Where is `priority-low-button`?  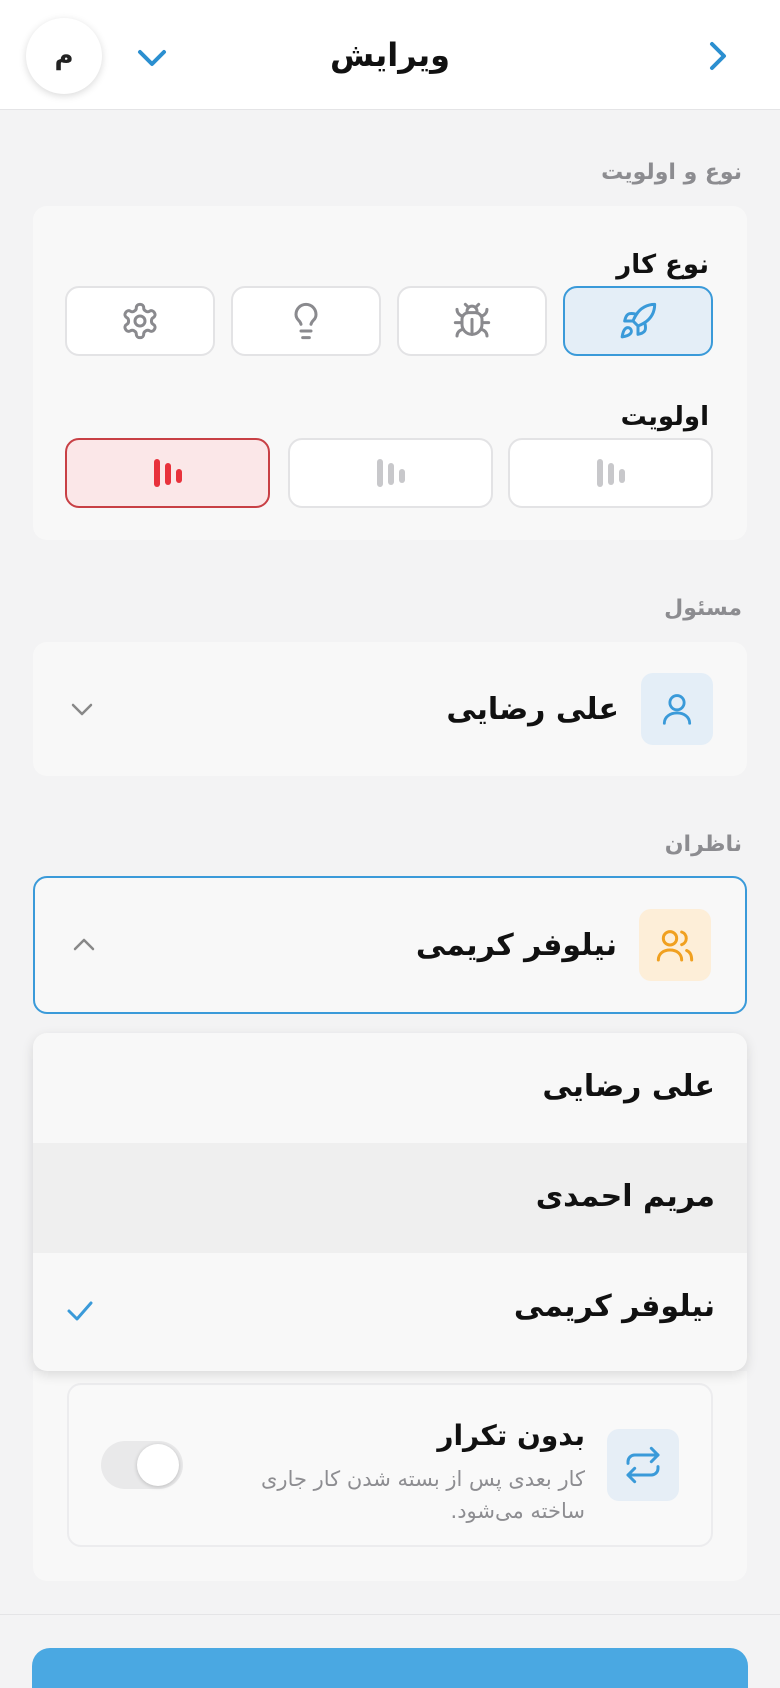
priority-low-button is located at coordinates (610, 473).